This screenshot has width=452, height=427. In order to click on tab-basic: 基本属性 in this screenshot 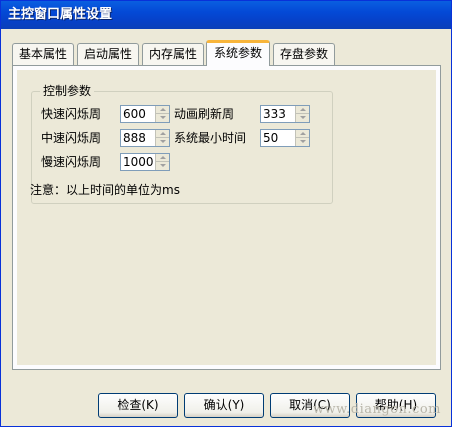, I will do `click(43, 54)`.